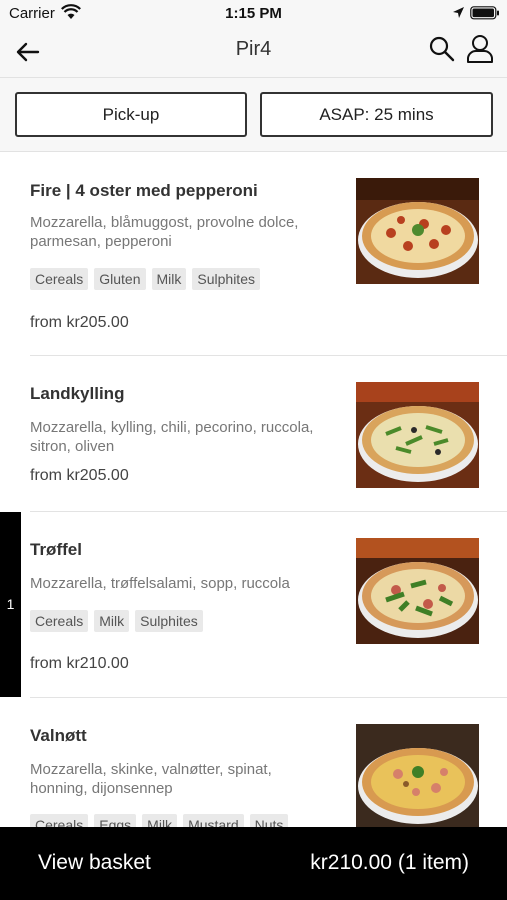 This screenshot has height=900, width=507. Describe the element at coordinates (160, 583) in the screenshot. I see `item-description: Mozzarella, trøffelsalami, sopp, ruccola` at that location.